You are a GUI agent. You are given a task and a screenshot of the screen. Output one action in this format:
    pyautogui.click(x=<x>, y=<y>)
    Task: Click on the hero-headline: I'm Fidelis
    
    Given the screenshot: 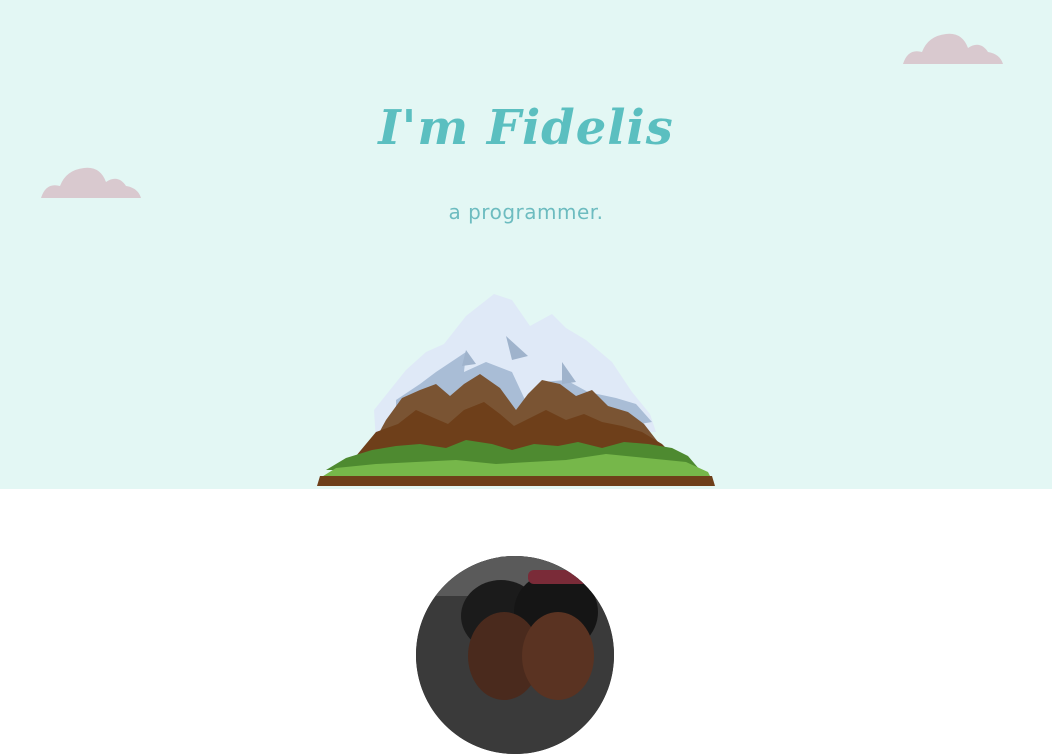 What is the action you would take?
    pyautogui.click(x=526, y=128)
    